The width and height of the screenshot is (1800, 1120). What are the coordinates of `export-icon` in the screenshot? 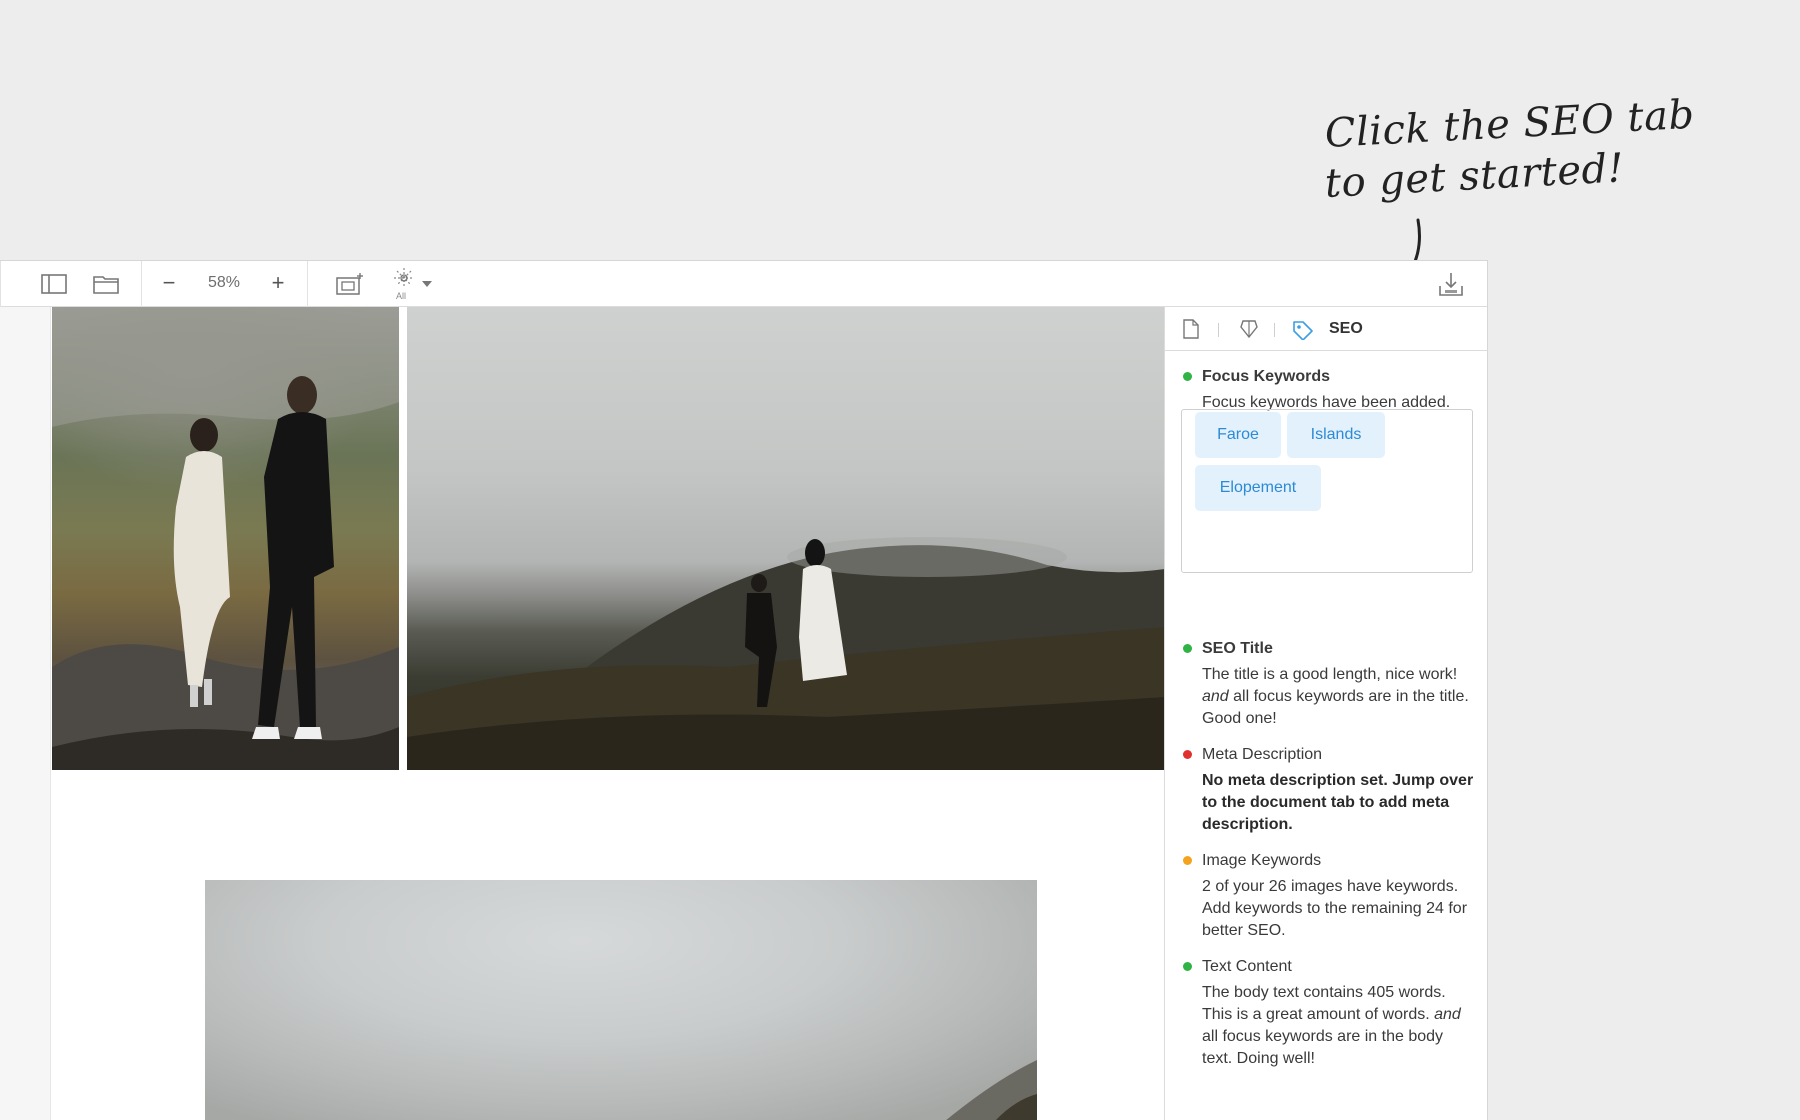 It's located at (1451, 284).